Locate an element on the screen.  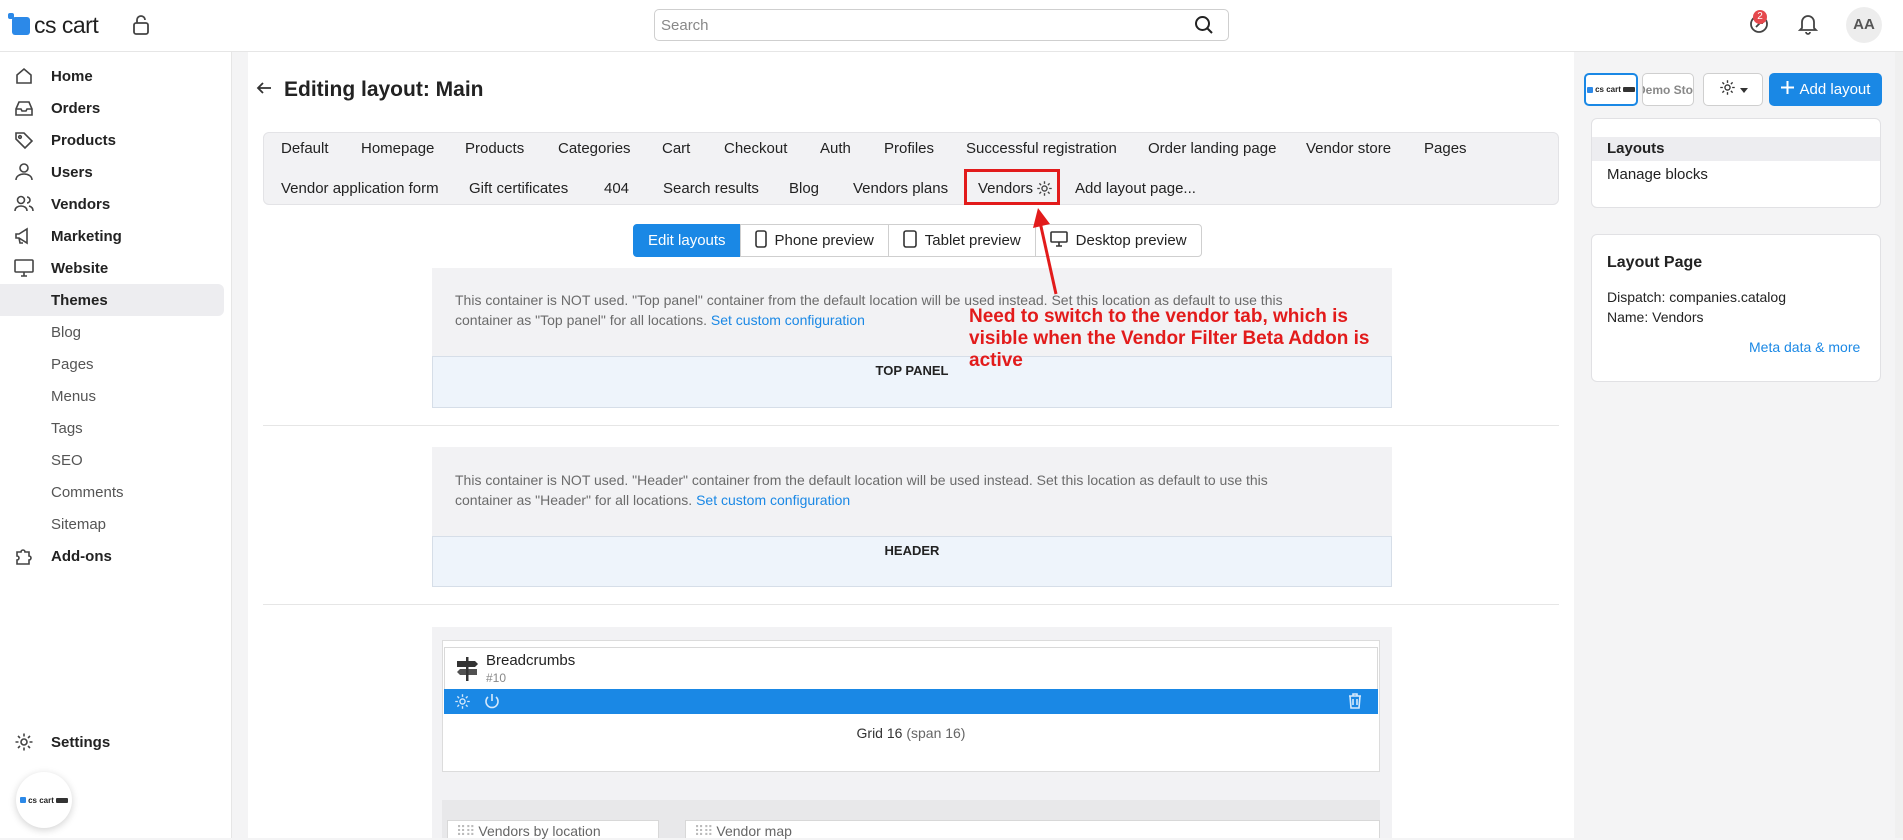
sidebar-subitem-blog: Blog is located at coordinates (116, 332).